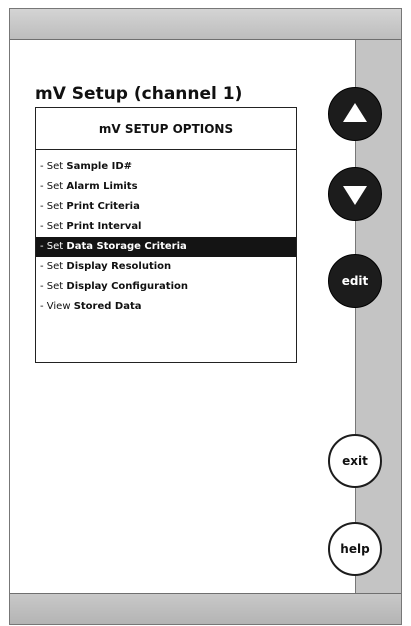 The width and height of the screenshot is (411, 626). I want to click on menu-item-alarm-limits: - Set Alarm Limits, so click(166, 187).